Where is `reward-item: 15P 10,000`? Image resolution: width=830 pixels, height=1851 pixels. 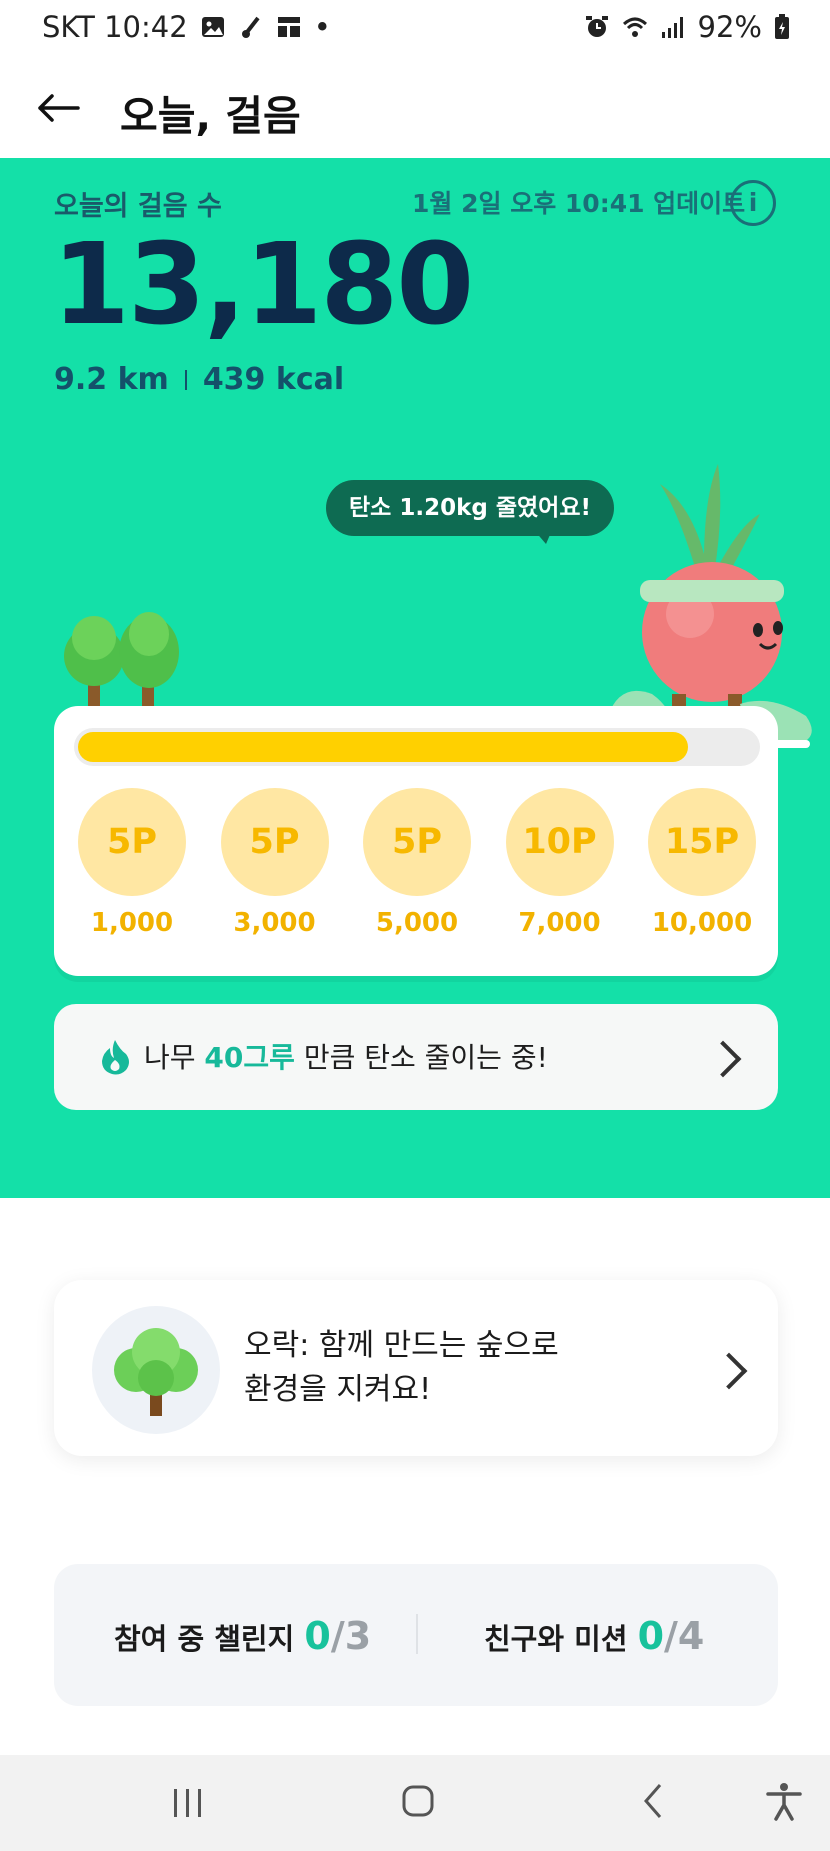
reward-item: 15P 10,000 is located at coordinates (702, 863).